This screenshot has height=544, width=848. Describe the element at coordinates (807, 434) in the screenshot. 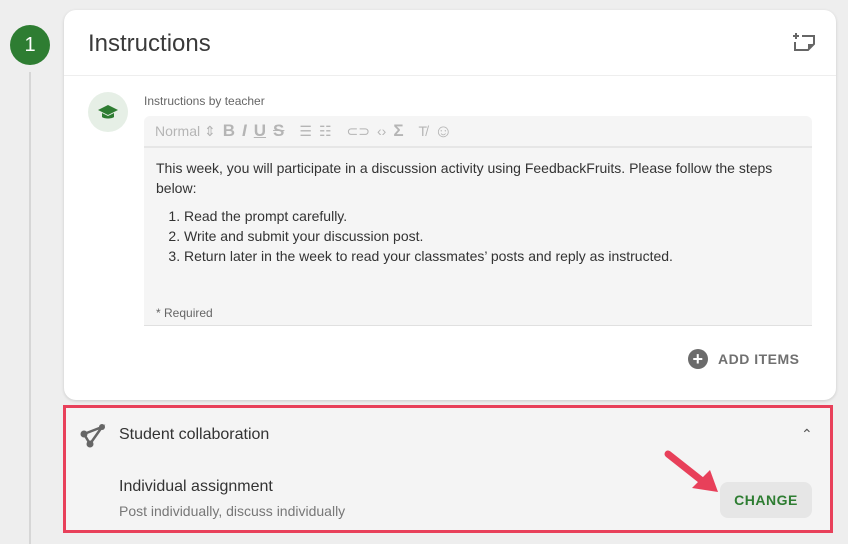

I see `collapse-chevron-icon: ⌃` at that location.